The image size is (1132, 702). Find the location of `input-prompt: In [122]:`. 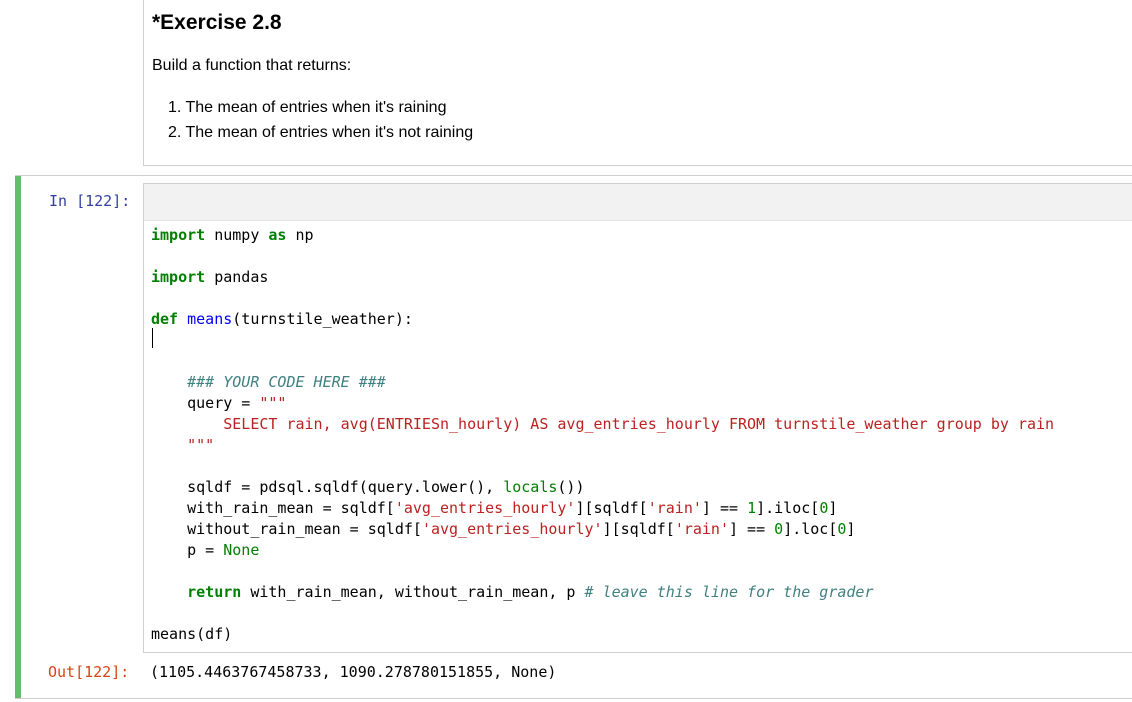

input-prompt: In [122]: is located at coordinates (90, 201).